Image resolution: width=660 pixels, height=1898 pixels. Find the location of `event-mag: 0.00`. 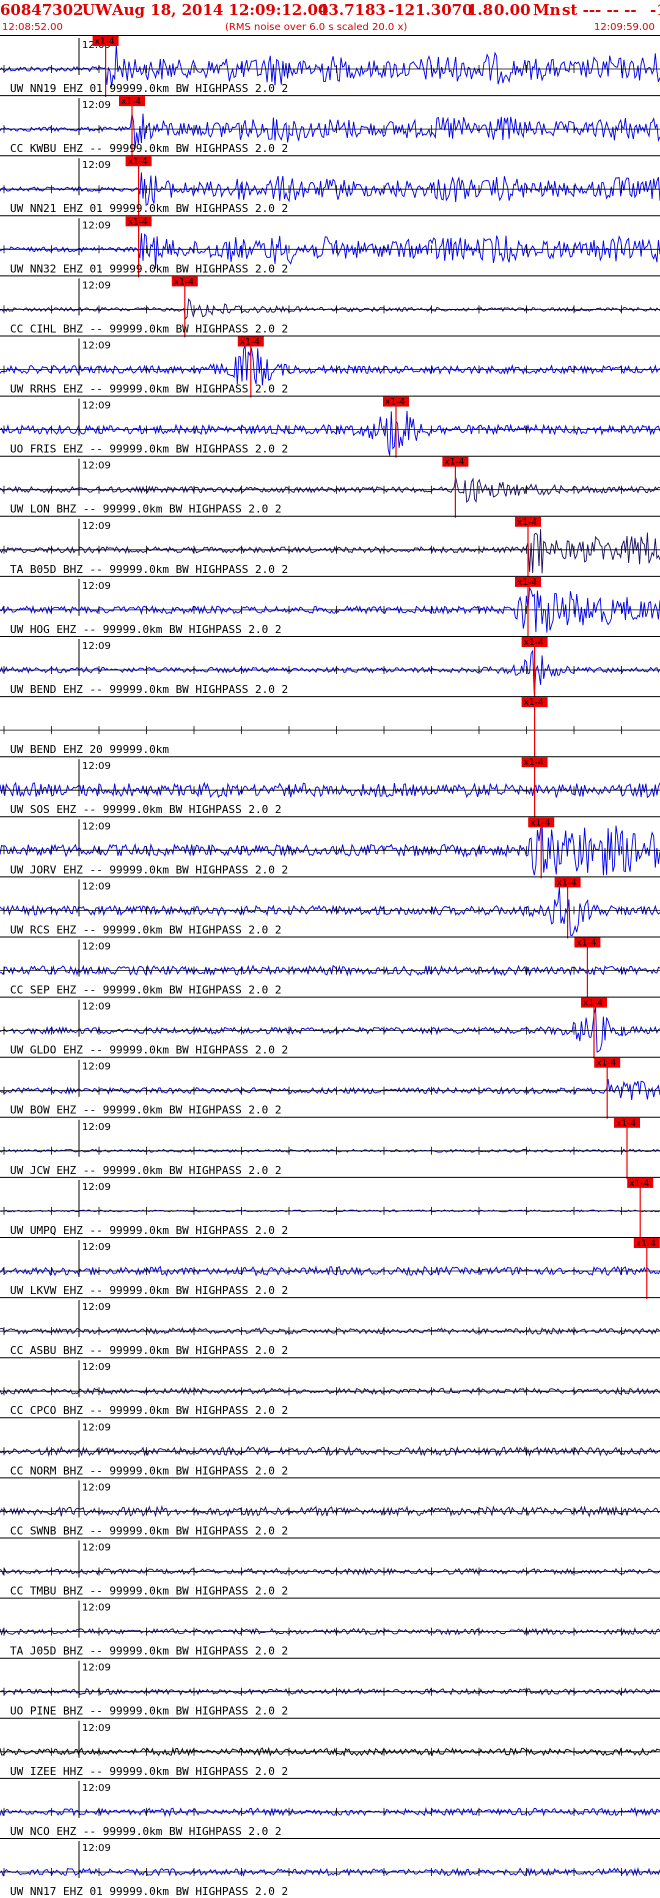

event-mag: 0.00 is located at coordinates (512, 10).